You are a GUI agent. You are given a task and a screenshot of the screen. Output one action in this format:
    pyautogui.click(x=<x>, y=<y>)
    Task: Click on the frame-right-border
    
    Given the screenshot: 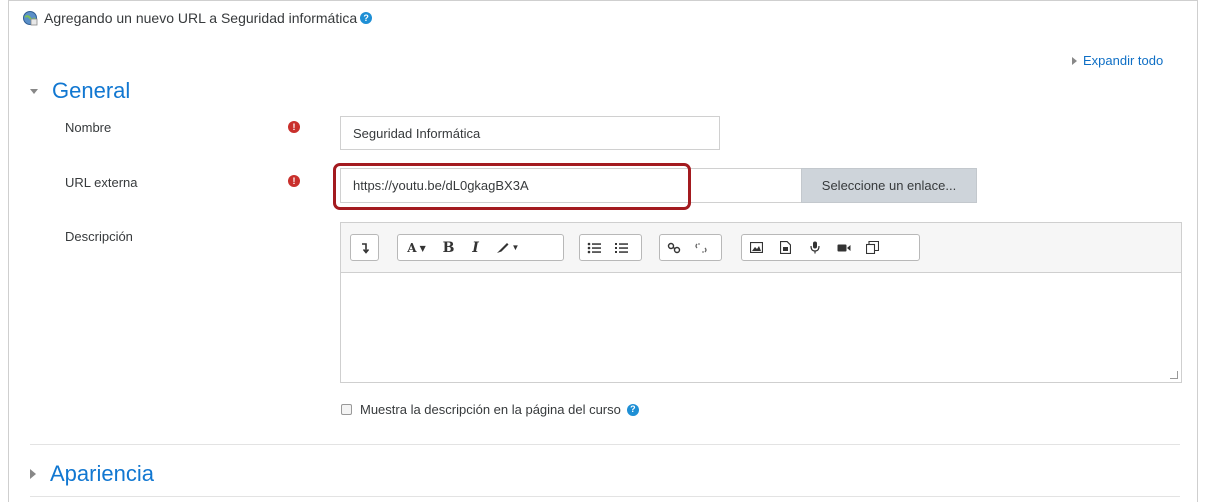 What is the action you would take?
    pyautogui.click(x=1197, y=251)
    